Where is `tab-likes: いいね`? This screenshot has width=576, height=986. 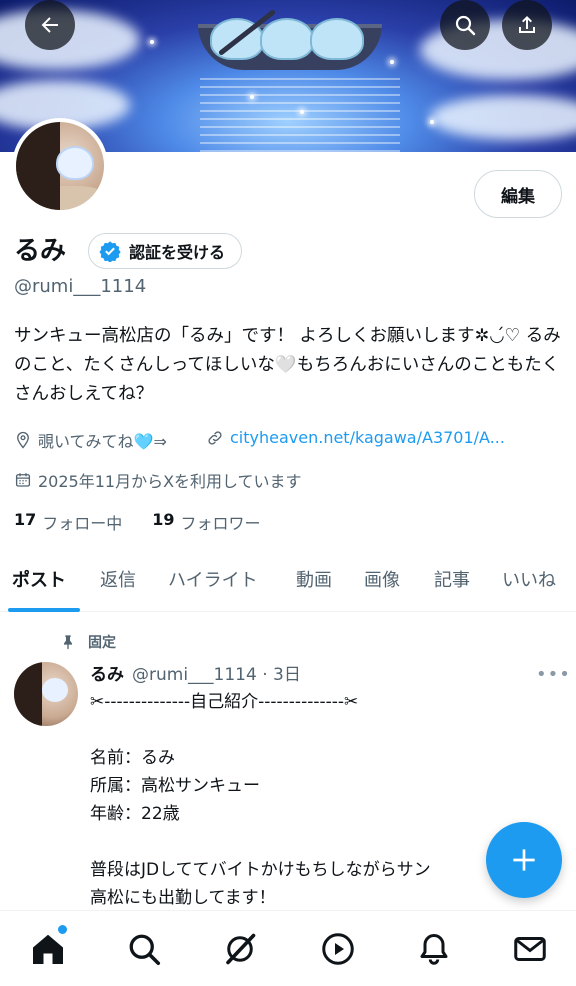 tab-likes: いいね is located at coordinates (529, 579).